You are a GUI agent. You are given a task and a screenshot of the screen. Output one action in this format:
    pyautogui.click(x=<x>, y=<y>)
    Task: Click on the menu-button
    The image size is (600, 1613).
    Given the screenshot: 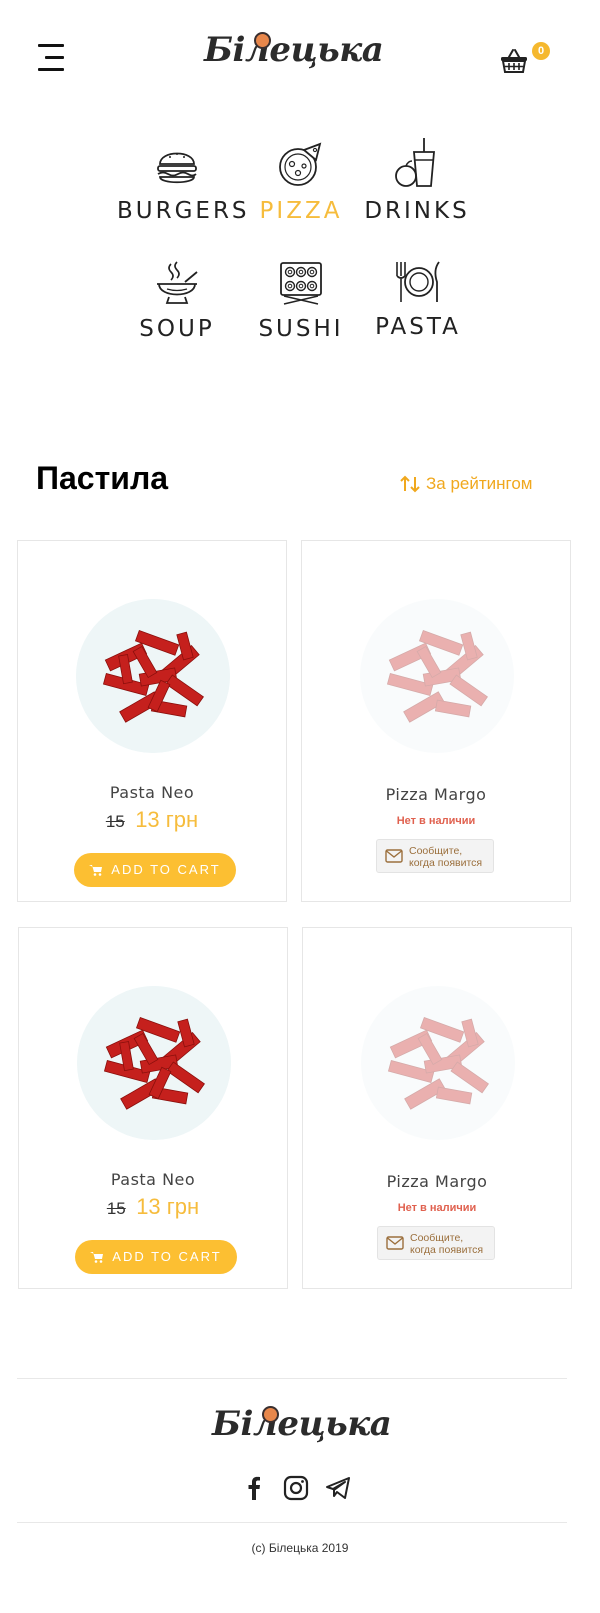 What is the action you would take?
    pyautogui.click(x=53, y=58)
    